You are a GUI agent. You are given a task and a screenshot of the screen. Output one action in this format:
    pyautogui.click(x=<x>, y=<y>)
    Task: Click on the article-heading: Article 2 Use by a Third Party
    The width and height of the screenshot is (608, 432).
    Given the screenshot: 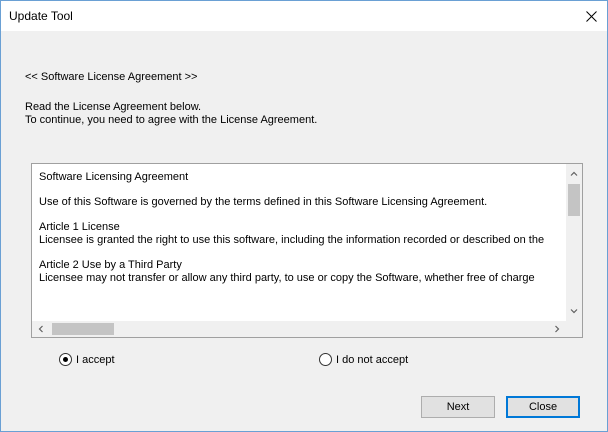 What is the action you would take?
    pyautogui.click(x=110, y=265)
    